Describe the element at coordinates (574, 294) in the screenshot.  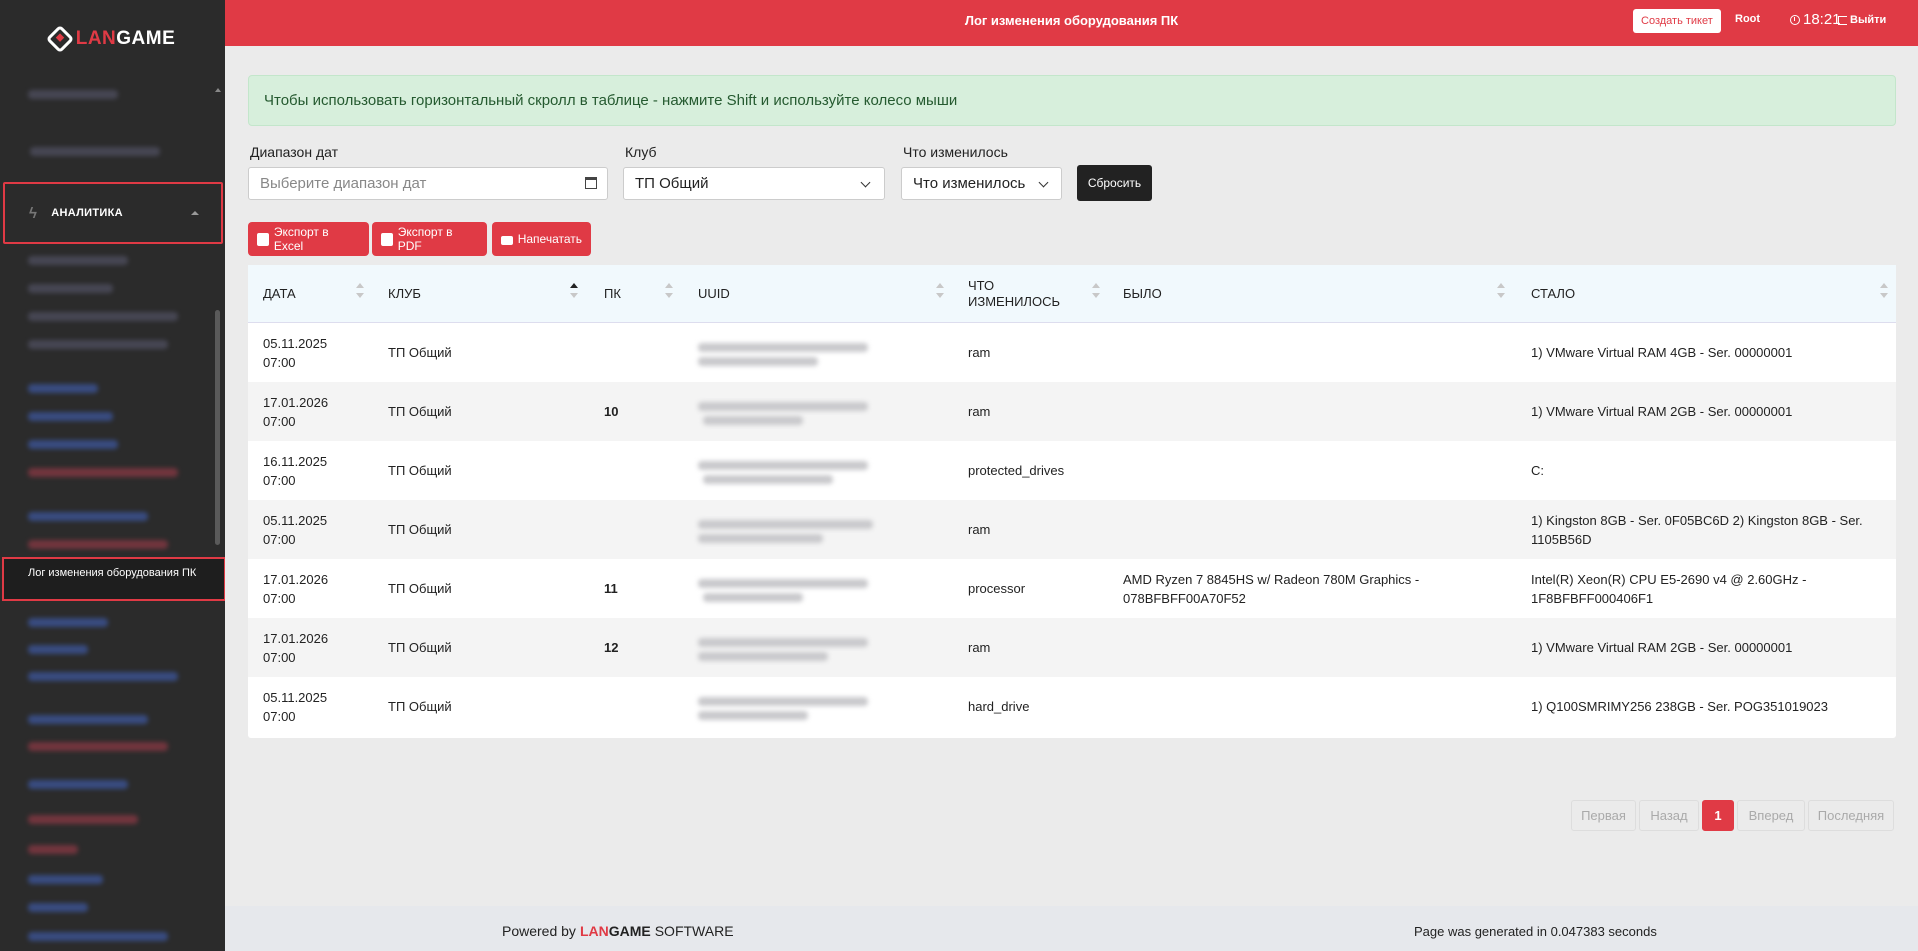
I see `sort-asc-icon` at that location.